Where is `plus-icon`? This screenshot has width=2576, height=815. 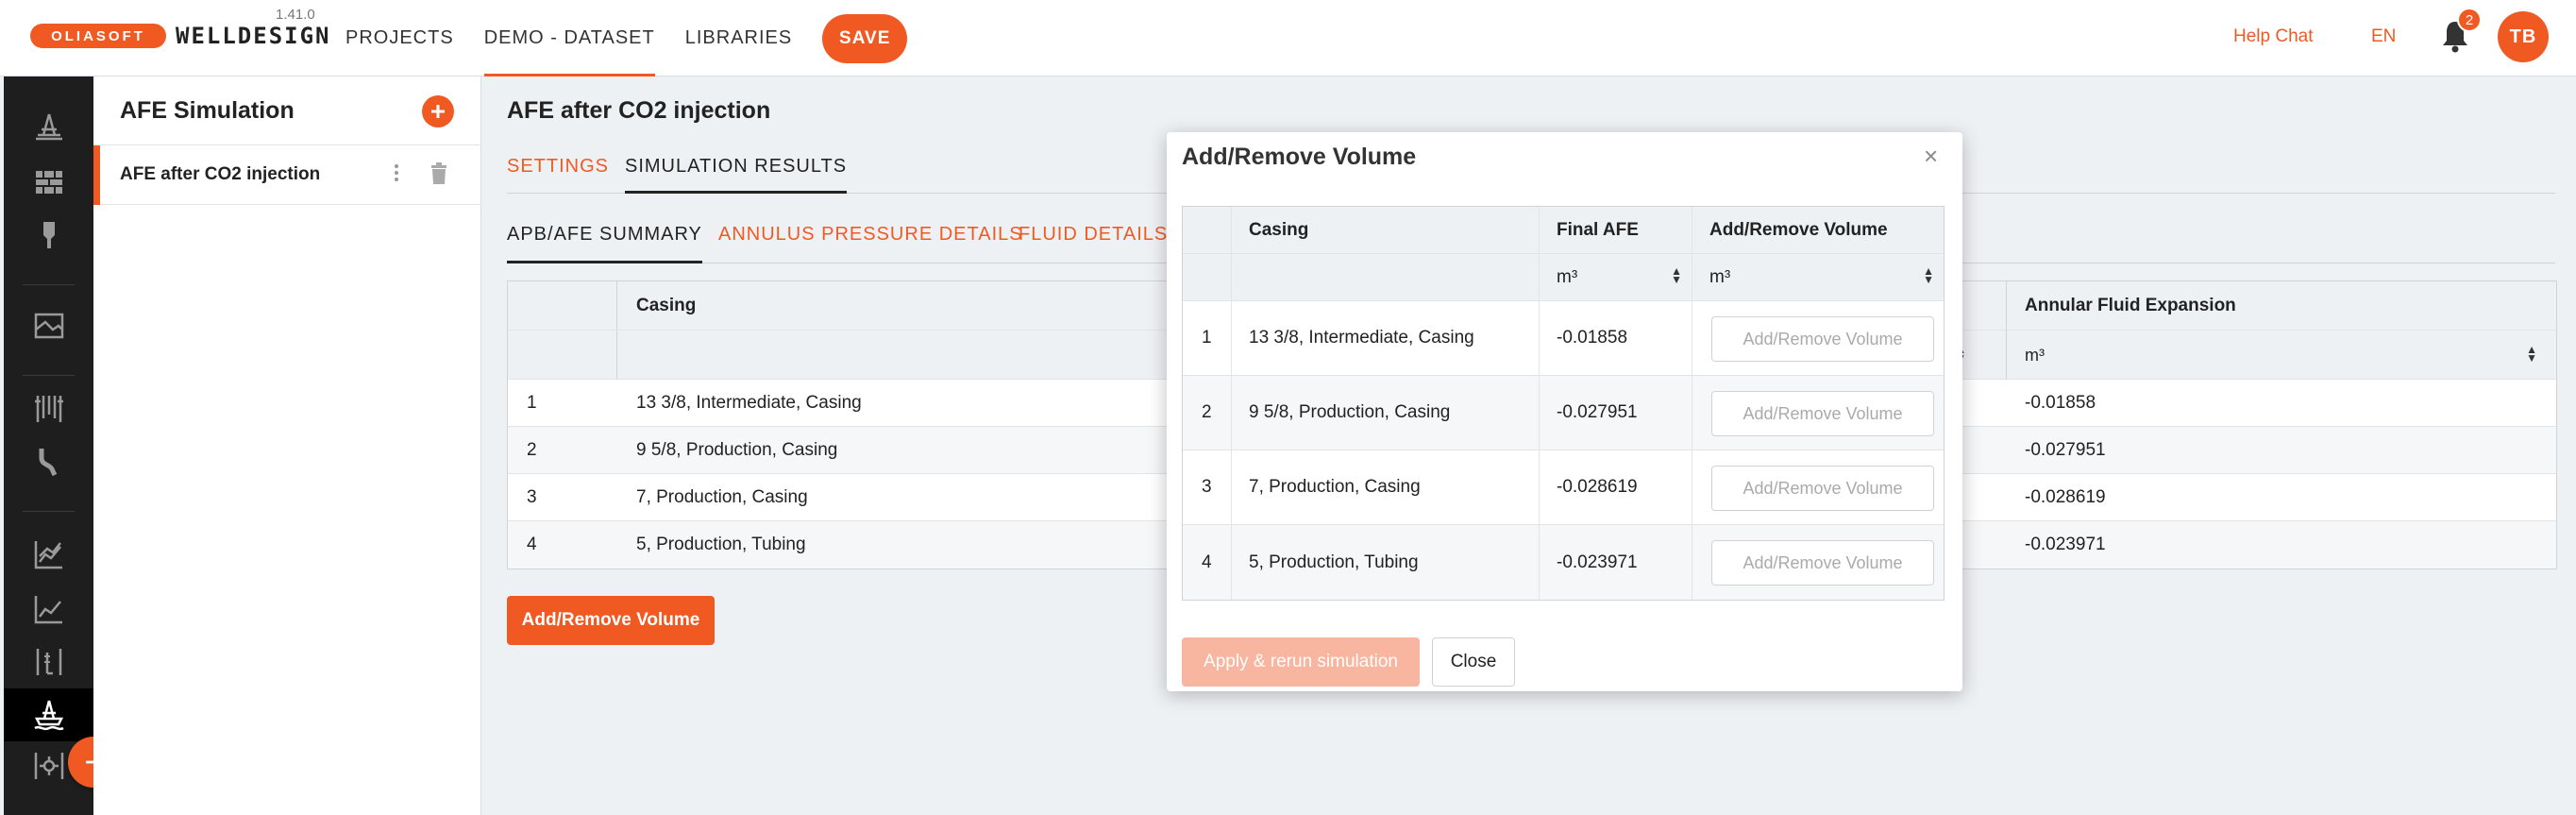
plus-icon is located at coordinates (438, 112).